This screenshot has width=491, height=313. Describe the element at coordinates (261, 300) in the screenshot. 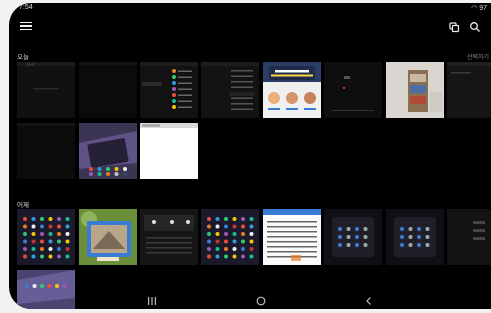

I see `home-icon` at that location.